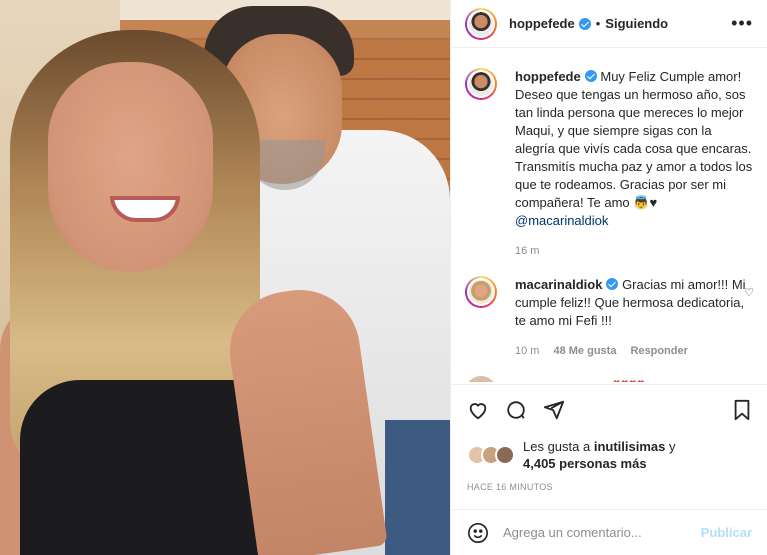  What do you see at coordinates (130, 167) in the screenshot?
I see `photo-woman-face` at bounding box center [130, 167].